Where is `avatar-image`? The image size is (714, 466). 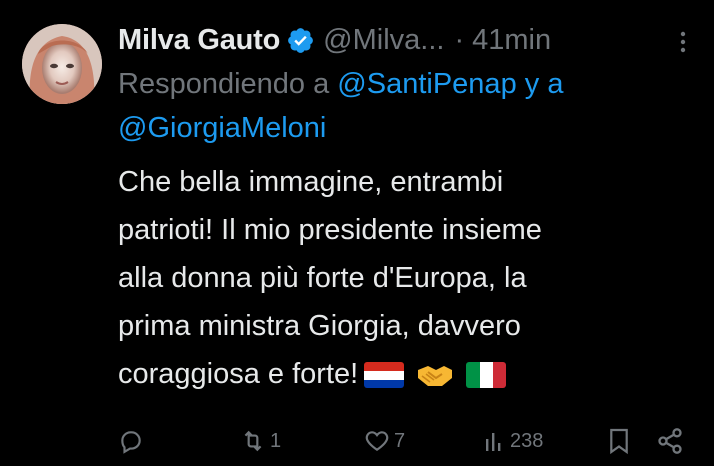
avatar-image is located at coordinates (62, 64).